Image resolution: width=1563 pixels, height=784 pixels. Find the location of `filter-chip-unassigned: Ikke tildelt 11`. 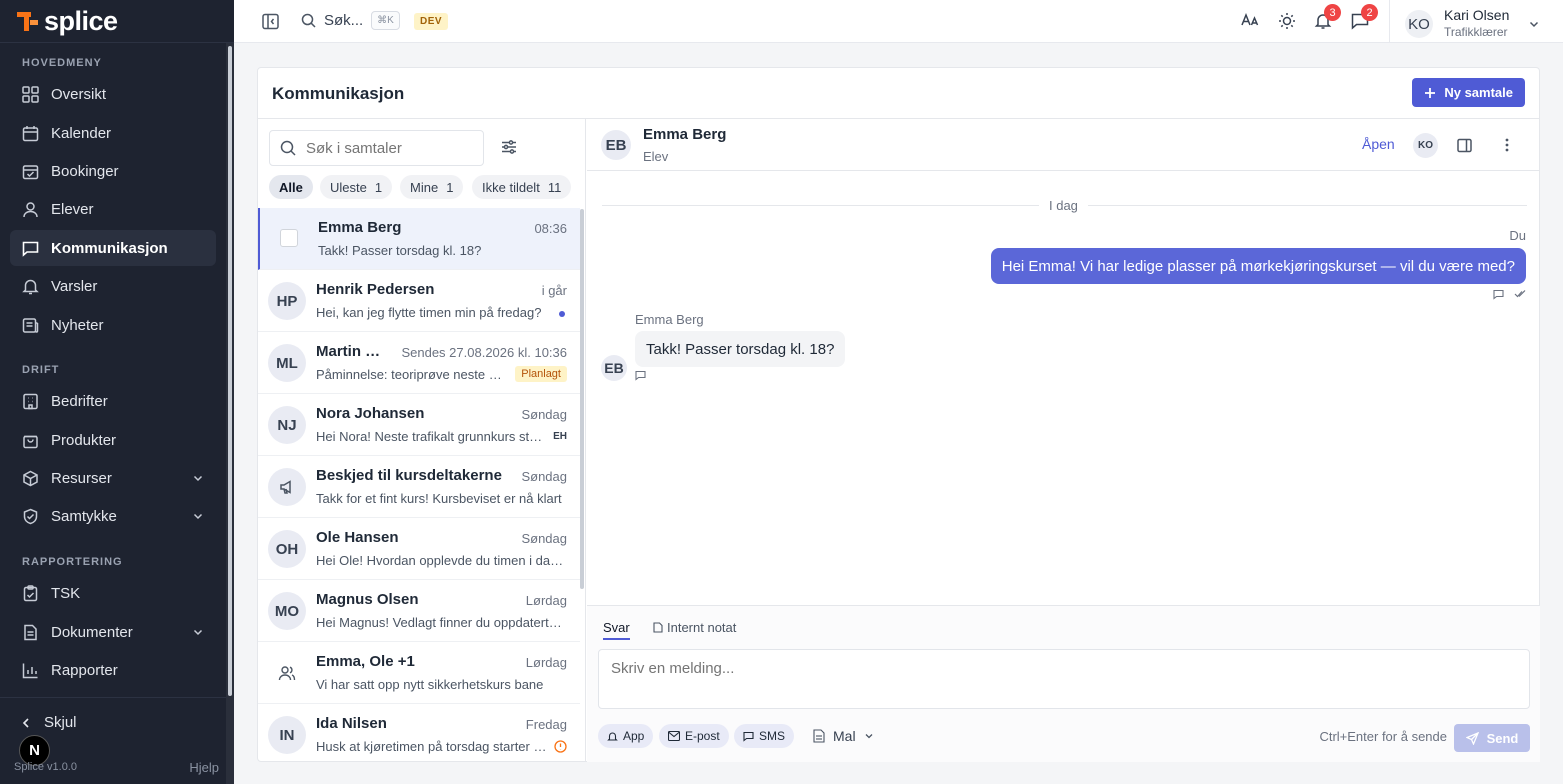

filter-chip-unassigned: Ikke tildelt 11 is located at coordinates (522, 187).